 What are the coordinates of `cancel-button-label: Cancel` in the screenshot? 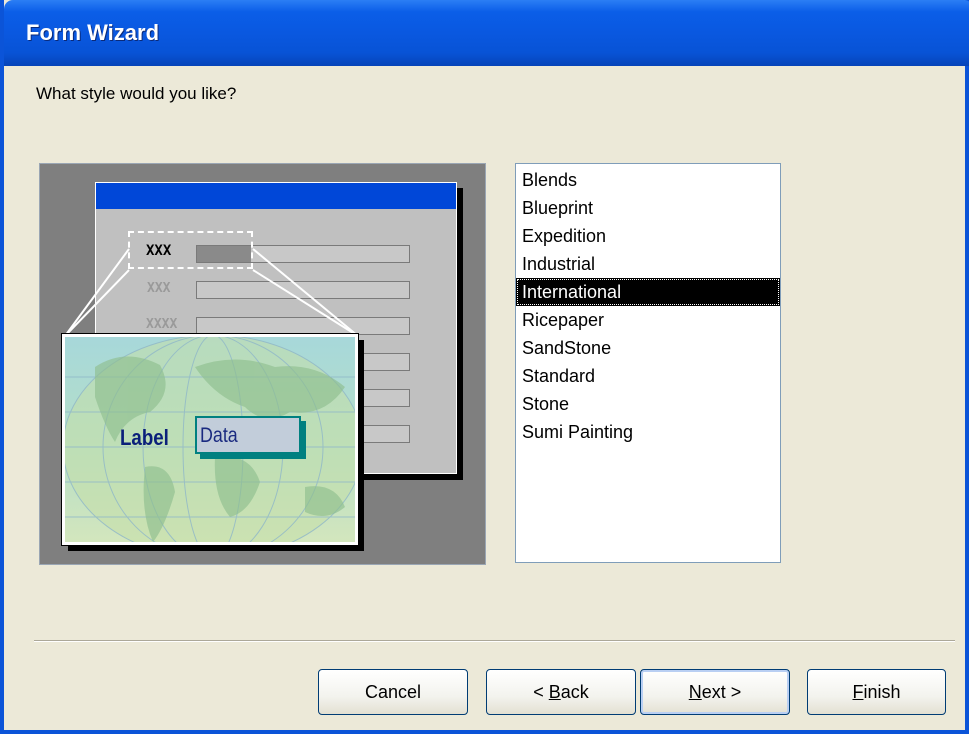 It's located at (393, 691).